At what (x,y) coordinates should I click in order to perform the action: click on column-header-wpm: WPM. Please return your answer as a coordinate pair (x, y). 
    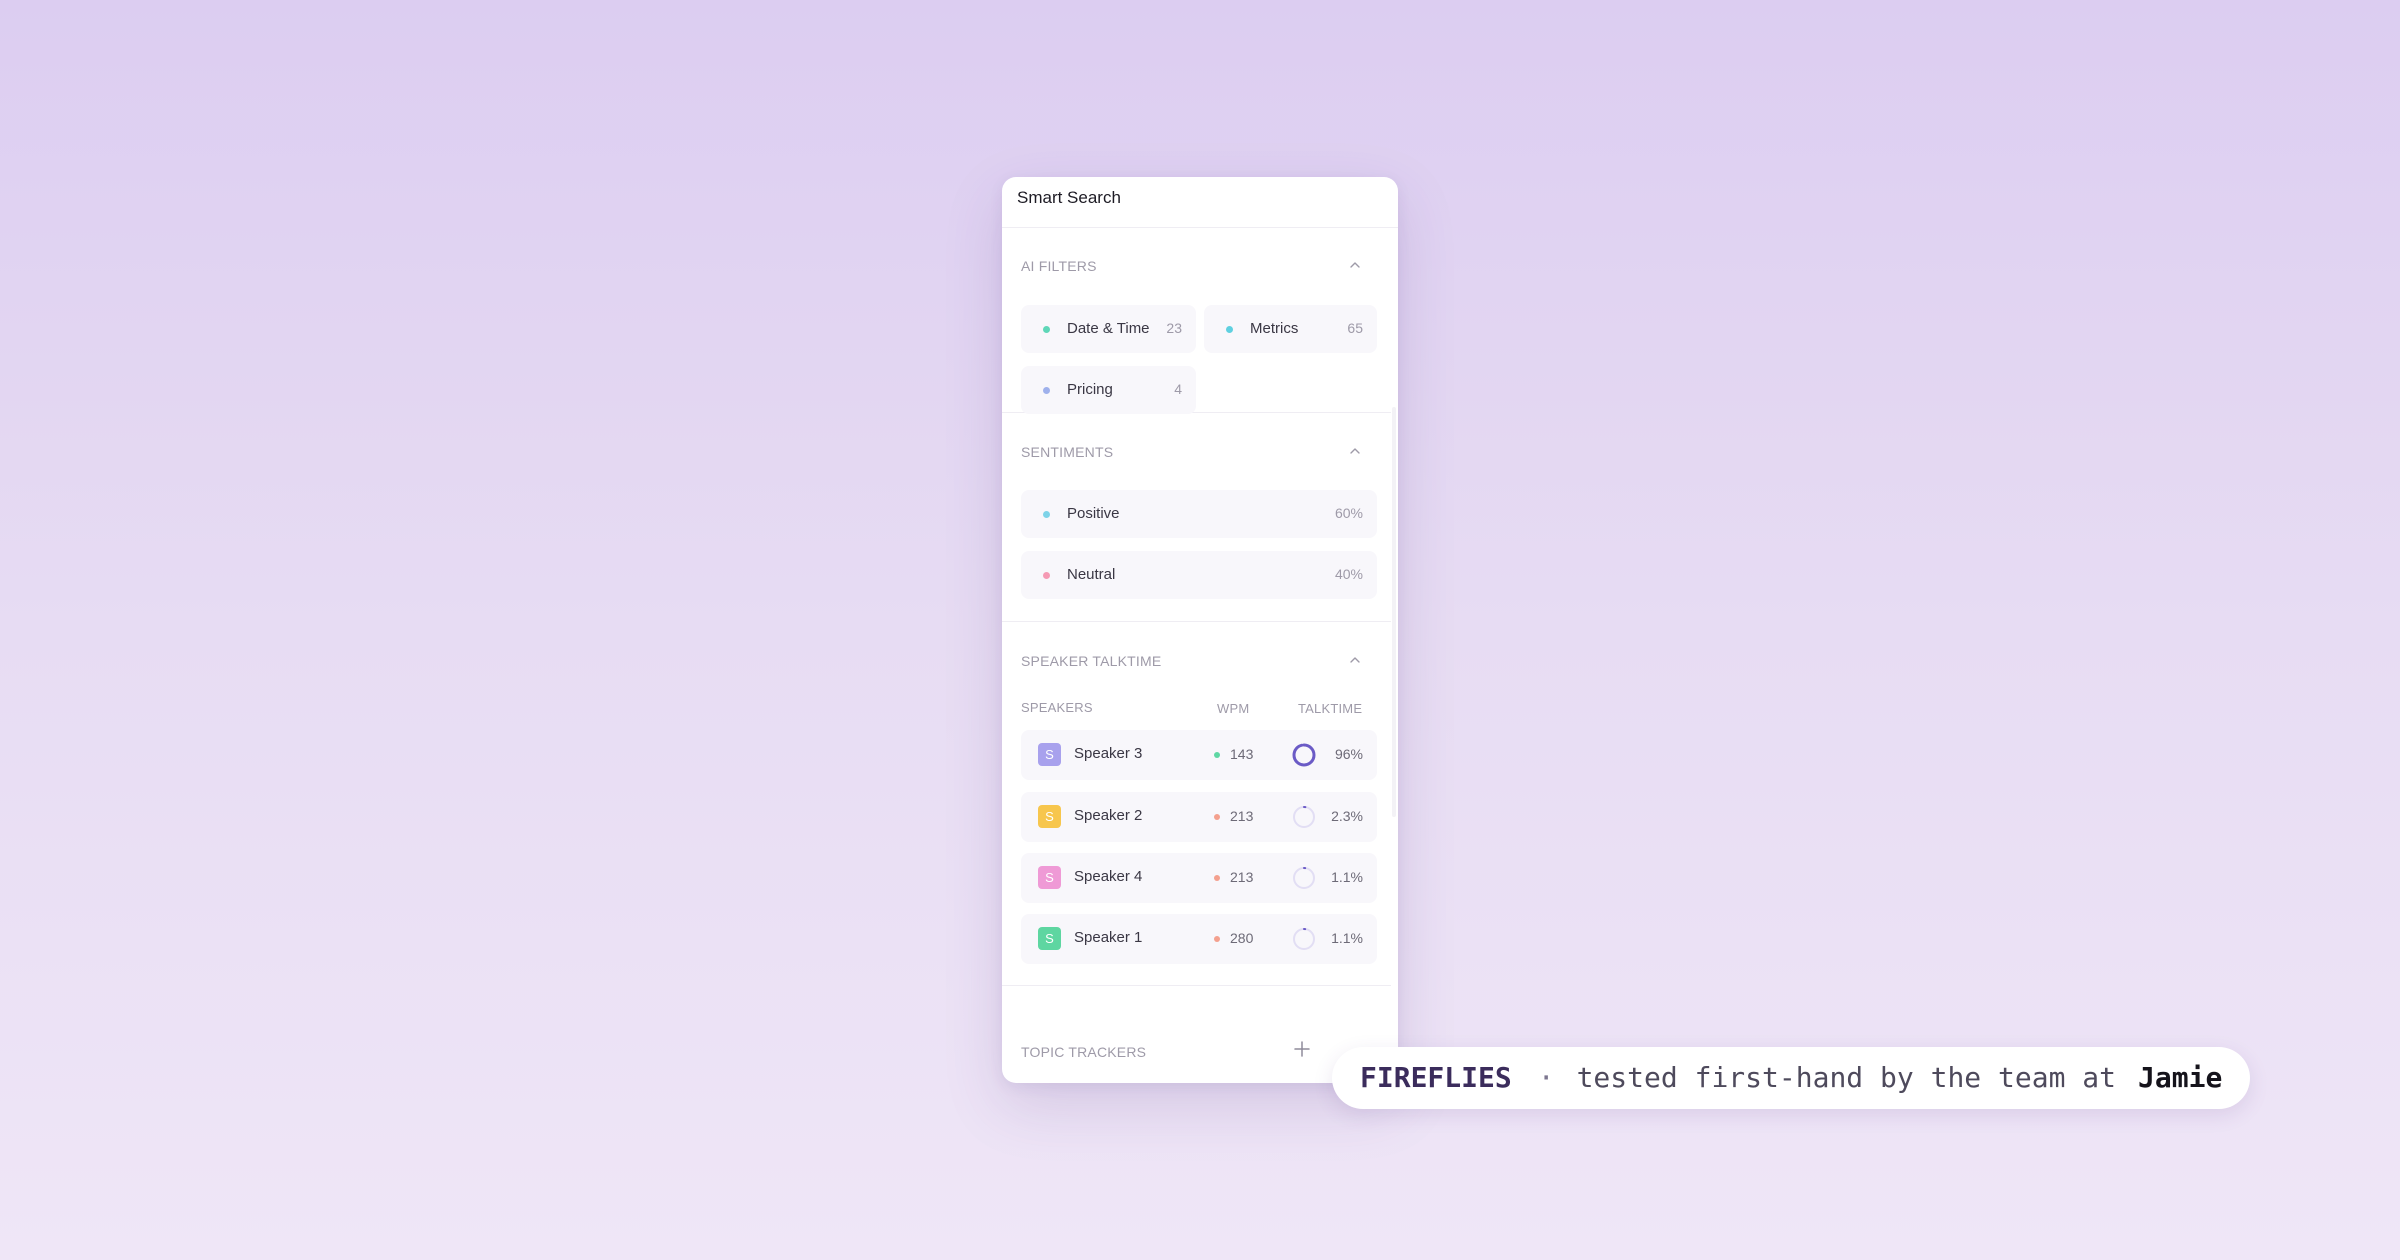
    Looking at the image, I should click on (1233, 708).